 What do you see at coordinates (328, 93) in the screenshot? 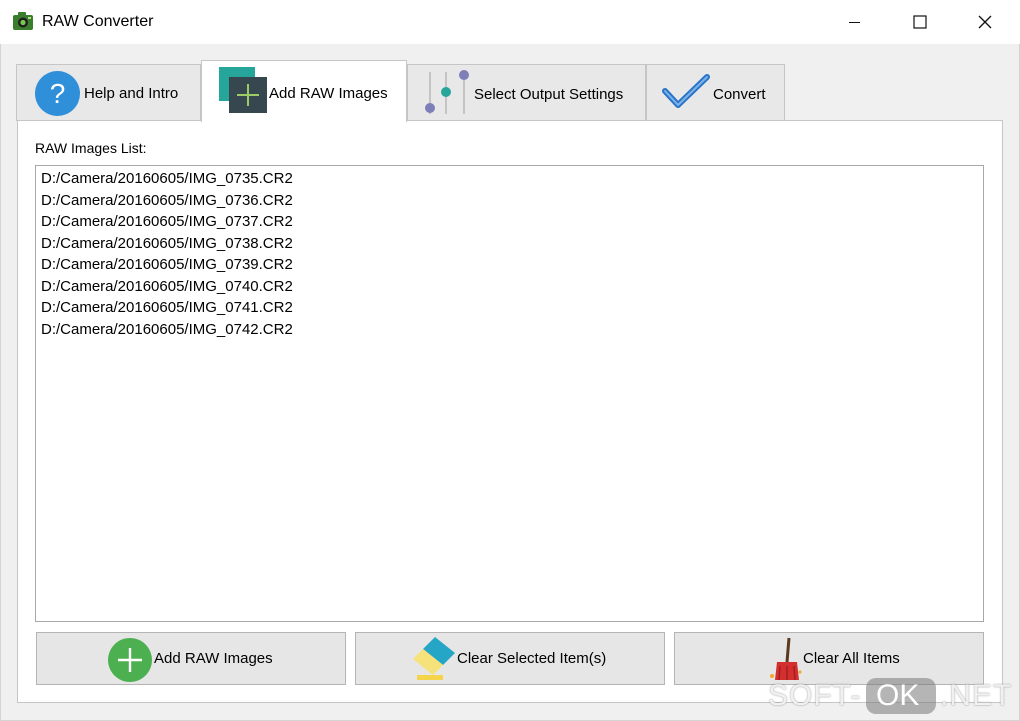
I see `tab-label-add: Add RAW Images` at bounding box center [328, 93].